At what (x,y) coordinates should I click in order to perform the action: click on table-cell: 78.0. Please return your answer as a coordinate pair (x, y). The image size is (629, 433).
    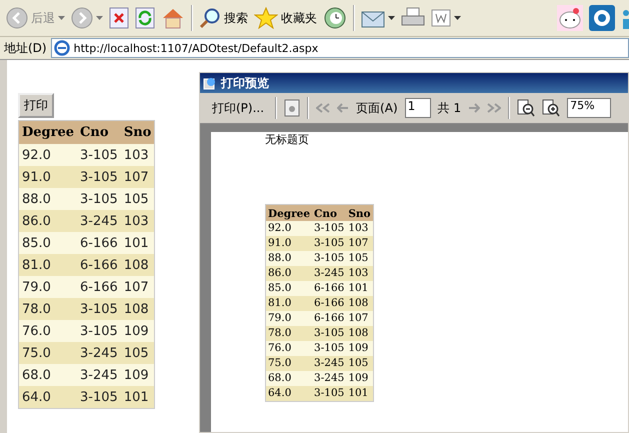
    Looking at the image, I should click on (48, 309).